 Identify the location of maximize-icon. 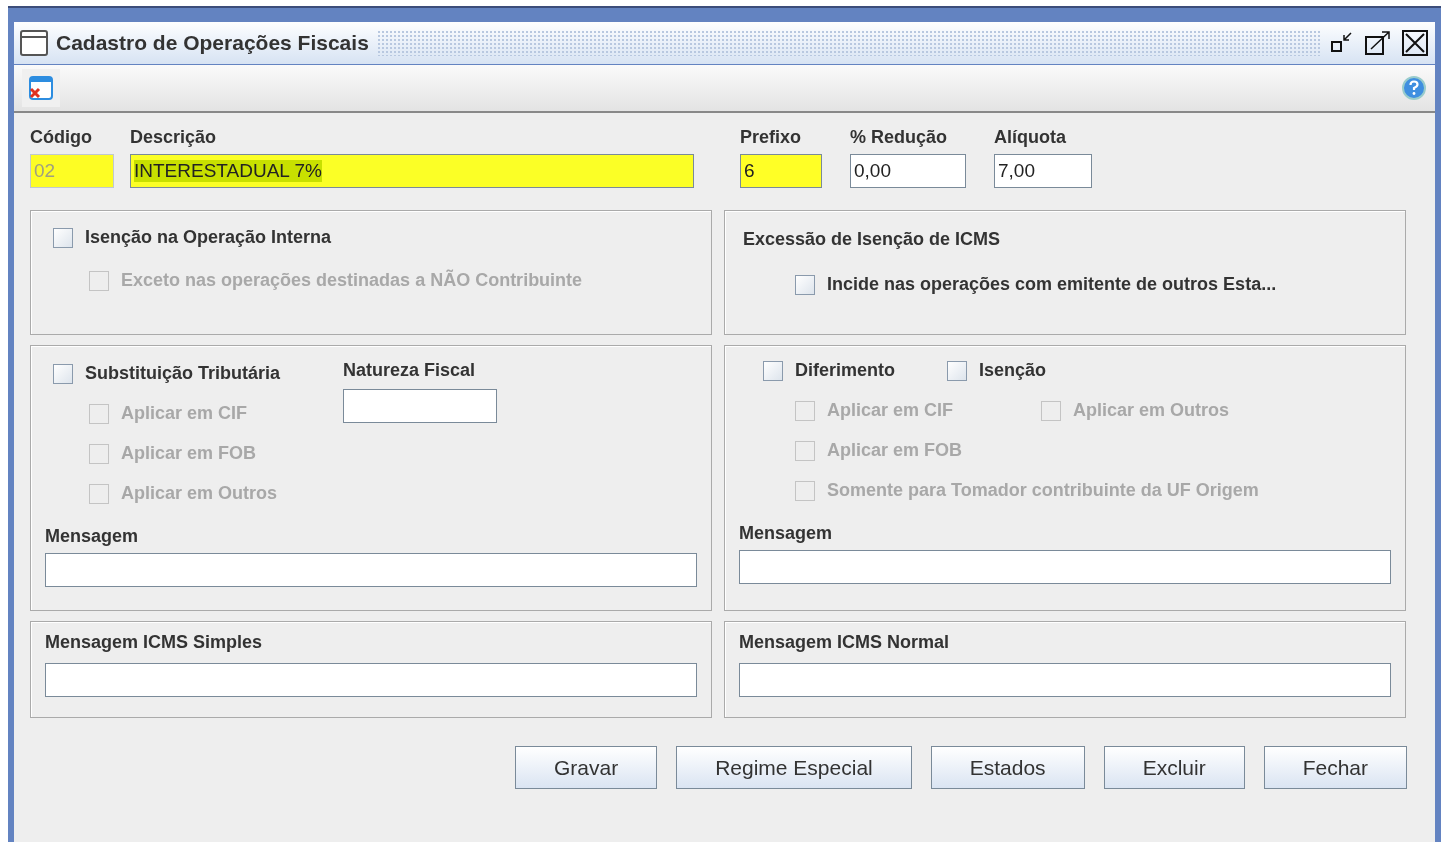
(1378, 43).